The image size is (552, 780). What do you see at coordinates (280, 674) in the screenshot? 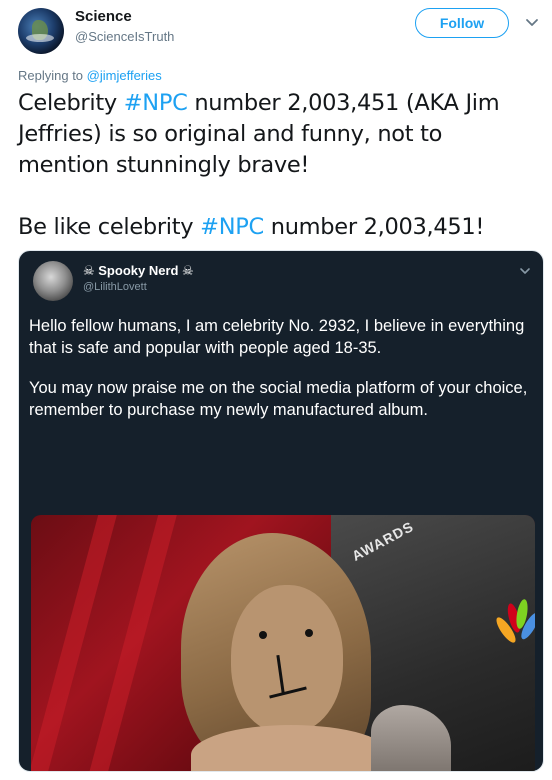
I see `nose` at bounding box center [280, 674].